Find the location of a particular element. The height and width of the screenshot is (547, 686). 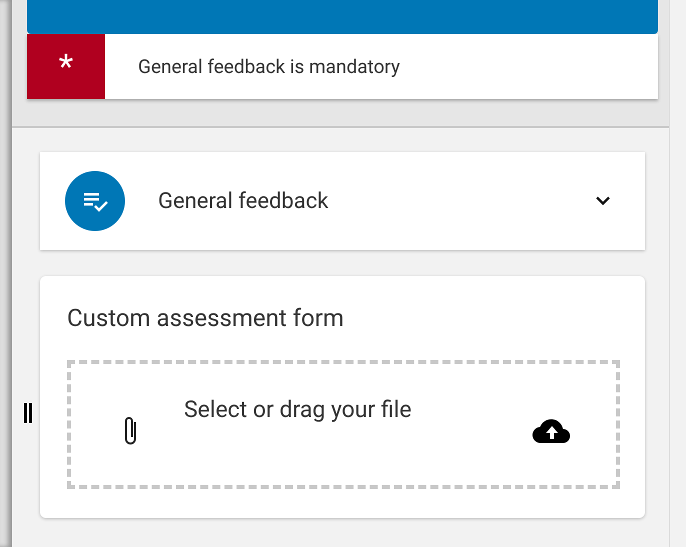

form-title: Custom assessment form is located at coordinates (206, 318).